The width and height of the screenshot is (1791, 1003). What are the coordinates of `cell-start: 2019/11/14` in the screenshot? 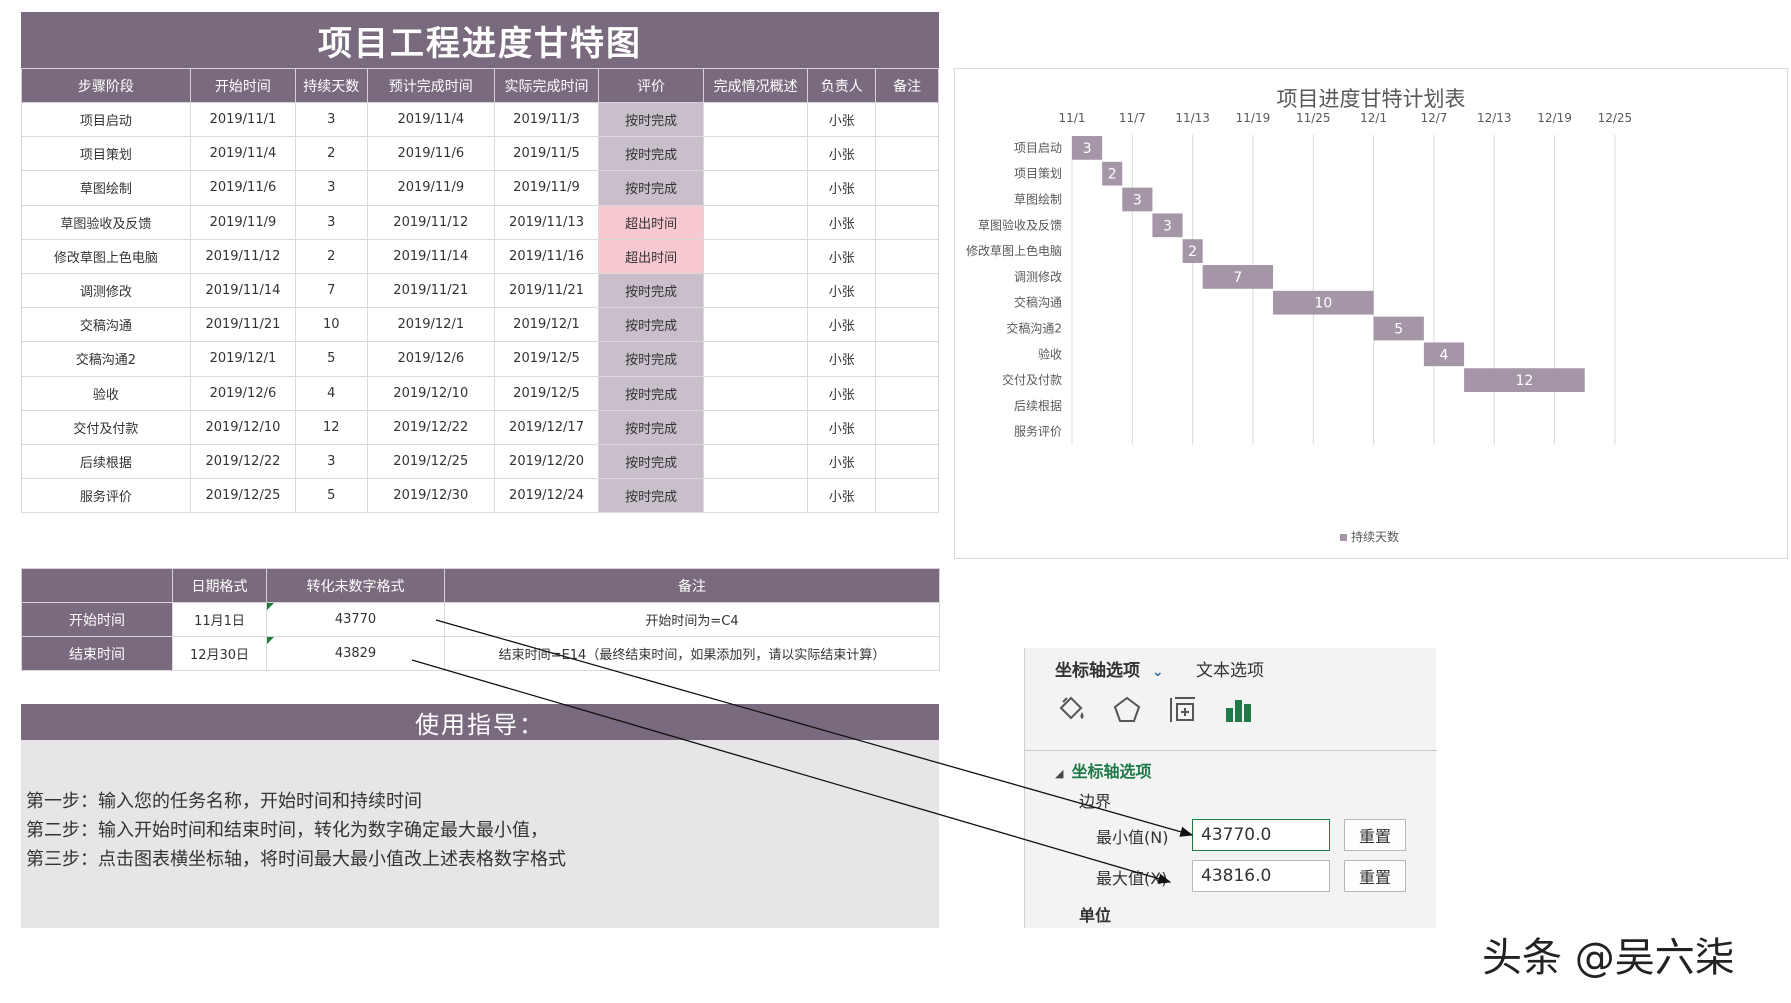 It's located at (242, 290).